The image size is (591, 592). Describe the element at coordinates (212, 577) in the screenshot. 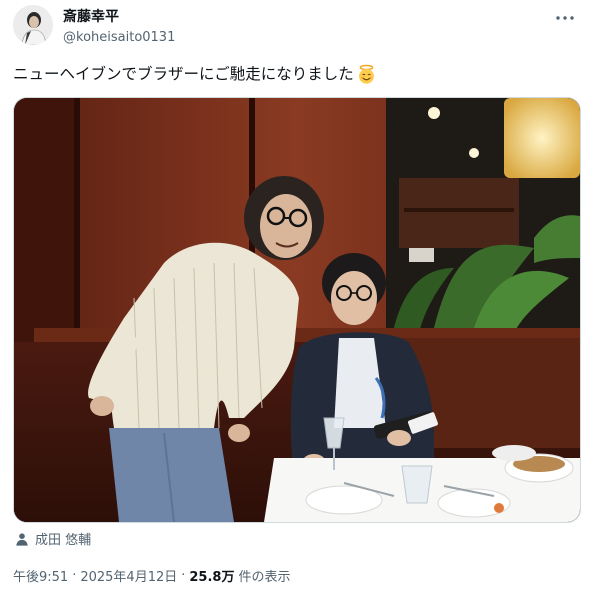

I see `views-count: 25.8万` at that location.